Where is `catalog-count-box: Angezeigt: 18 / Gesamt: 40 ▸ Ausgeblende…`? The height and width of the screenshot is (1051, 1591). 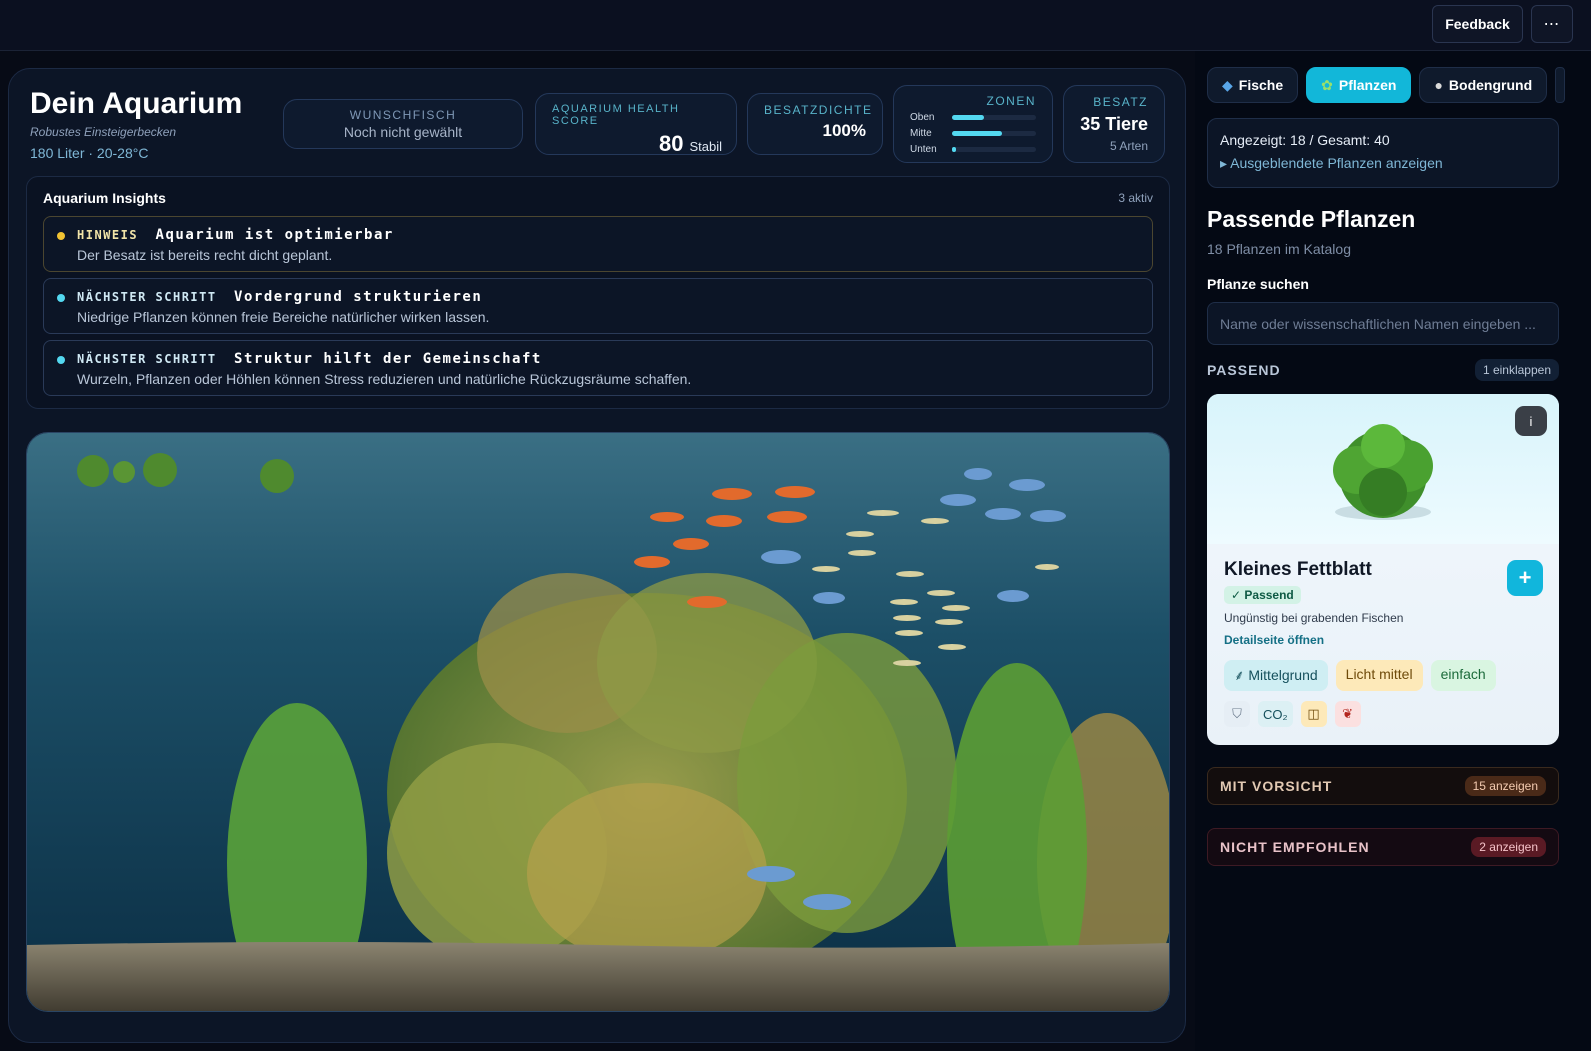 catalog-count-box: Angezeigt: 18 / Gesamt: 40 ▸ Ausgeblende… is located at coordinates (1383, 153).